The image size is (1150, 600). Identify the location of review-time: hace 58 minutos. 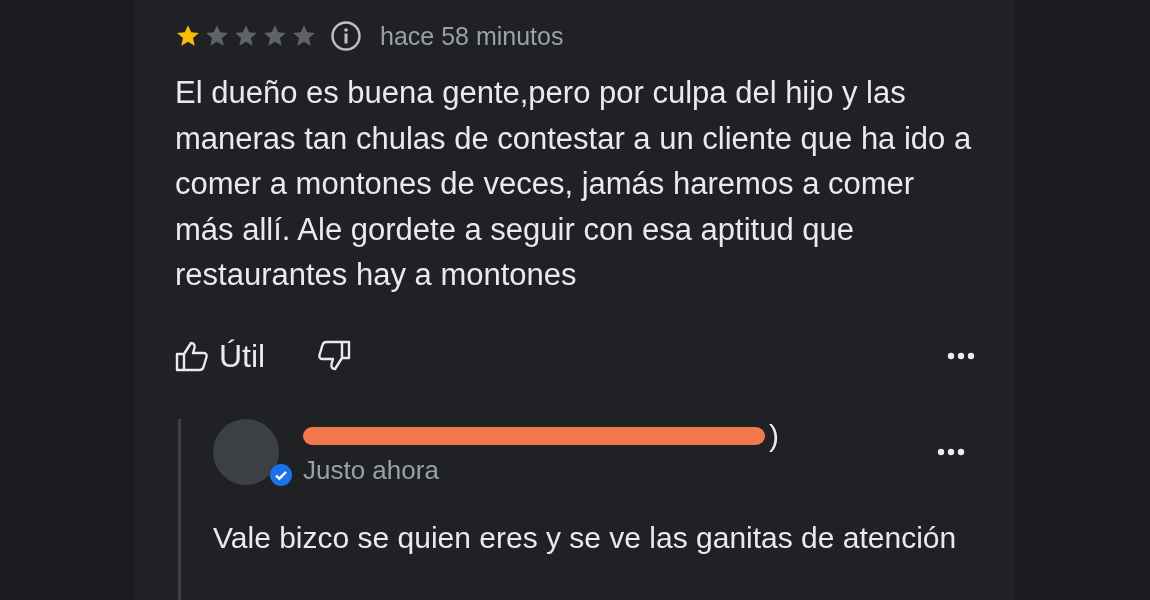
(472, 36).